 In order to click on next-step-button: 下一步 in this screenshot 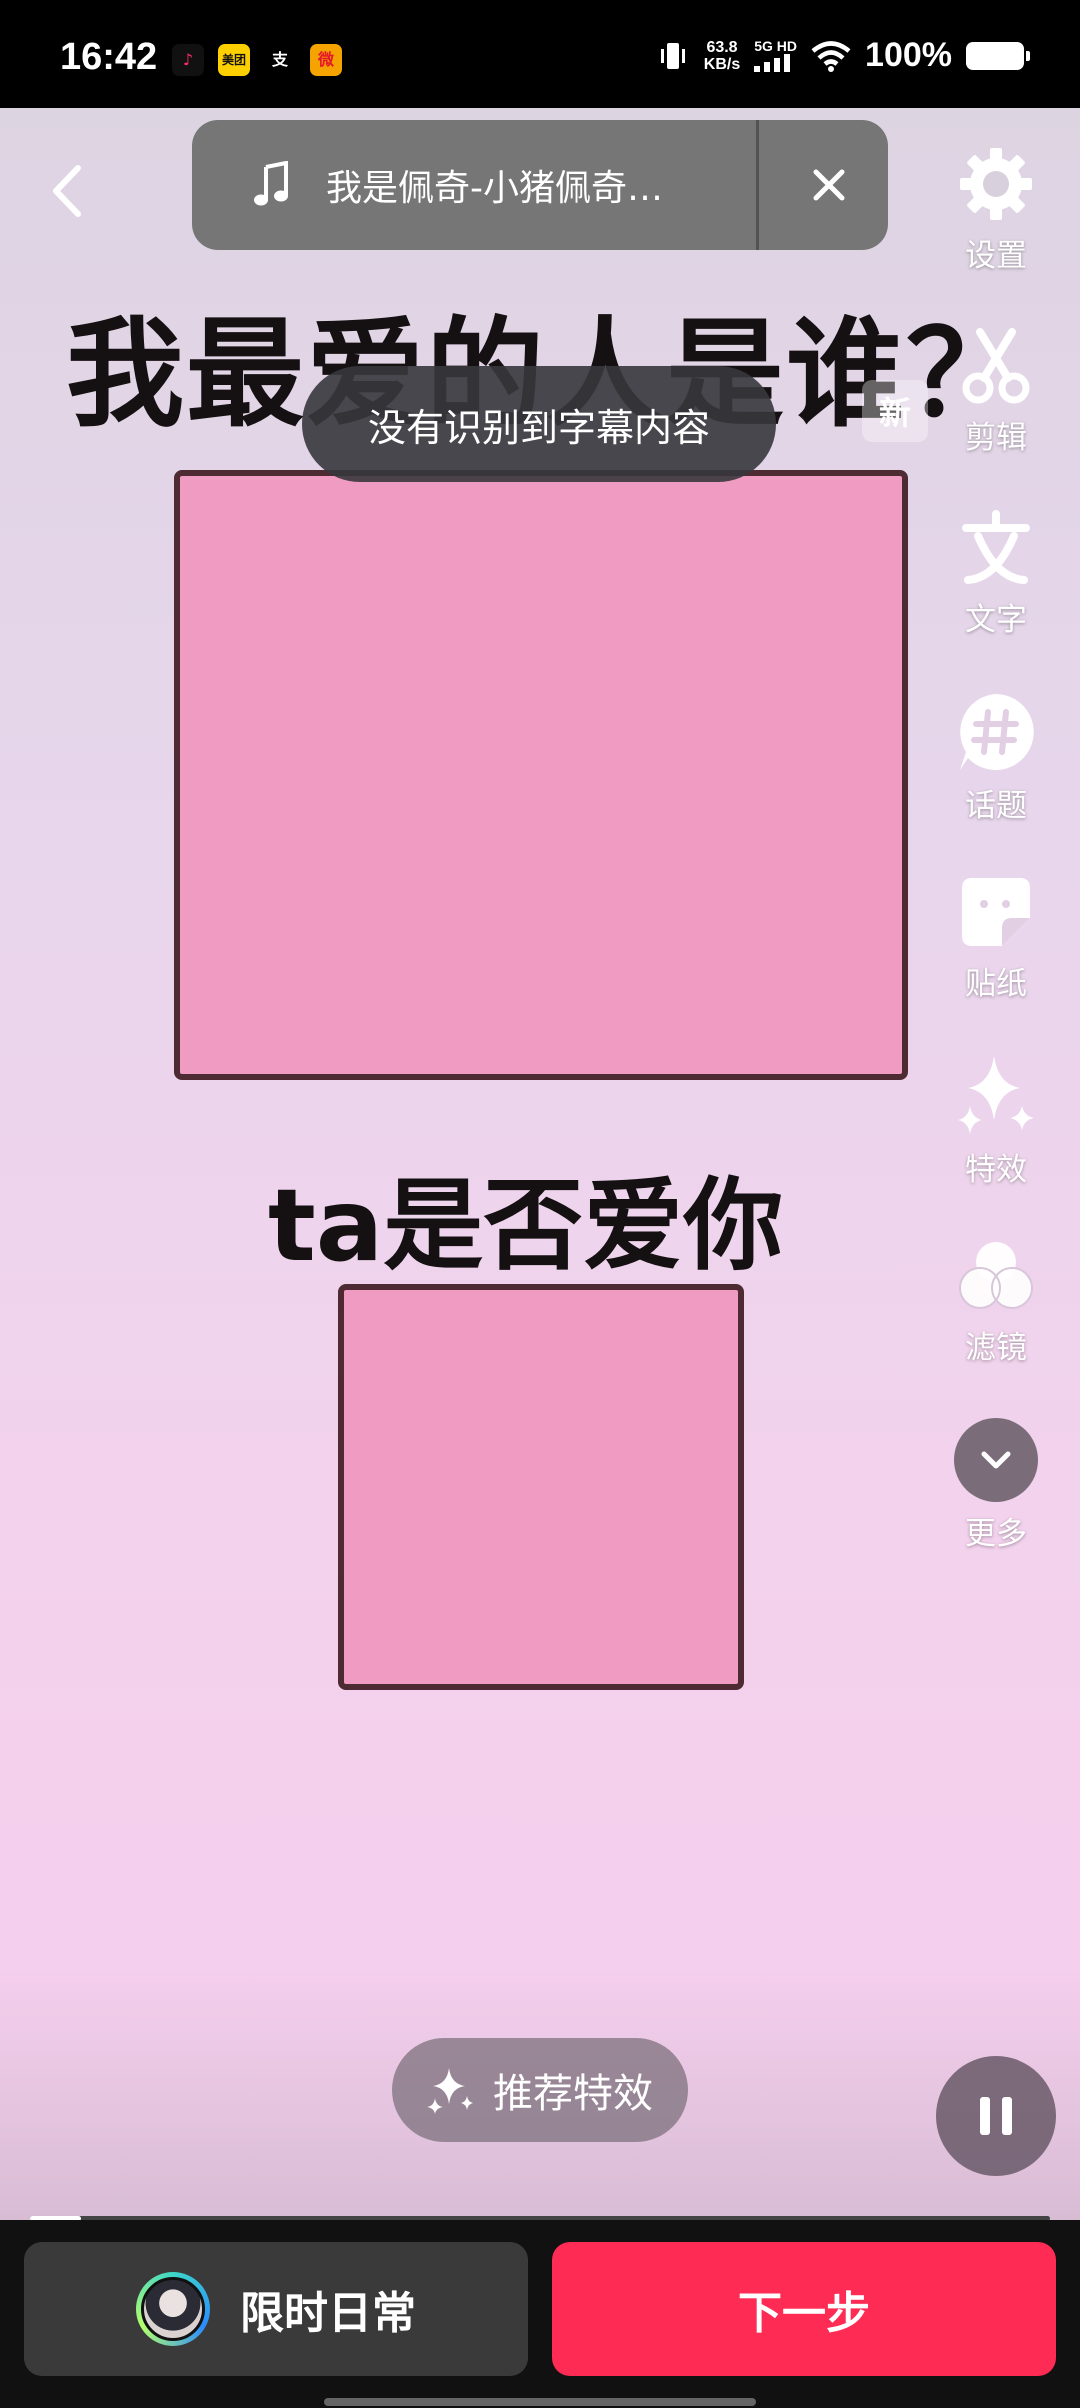, I will do `click(804, 2309)`.